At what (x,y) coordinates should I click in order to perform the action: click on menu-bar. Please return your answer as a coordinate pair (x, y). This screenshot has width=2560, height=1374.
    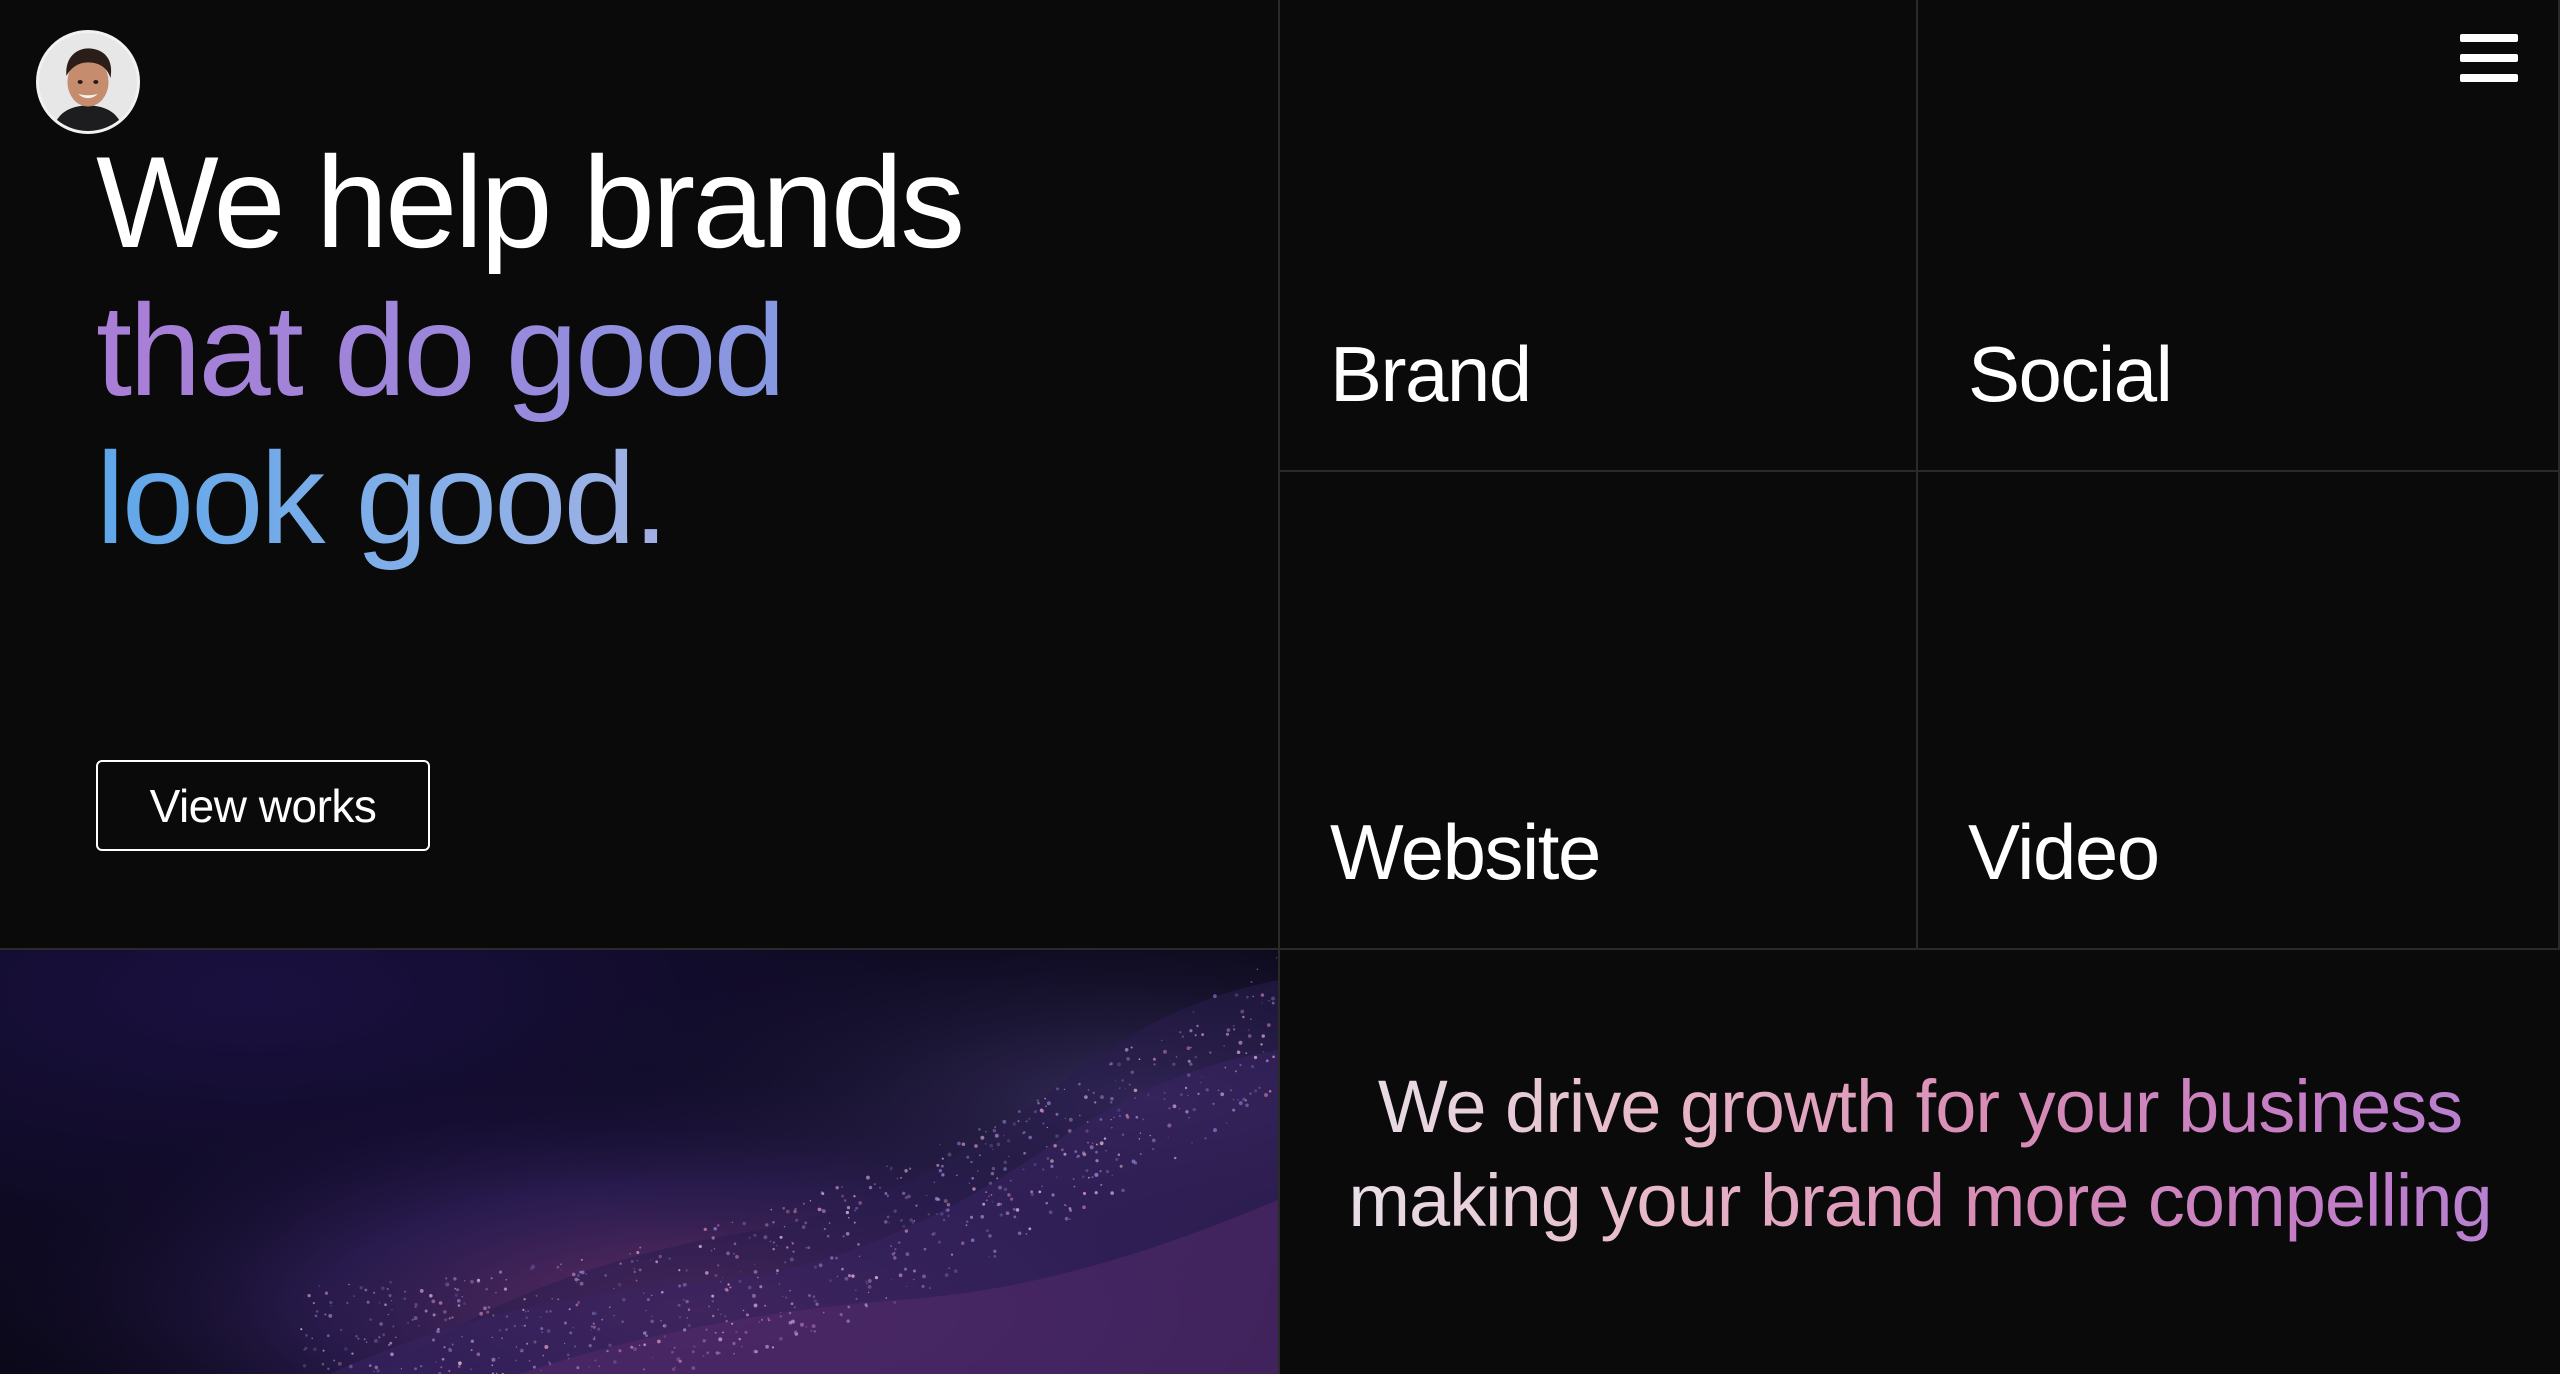
    Looking at the image, I should click on (2489, 58).